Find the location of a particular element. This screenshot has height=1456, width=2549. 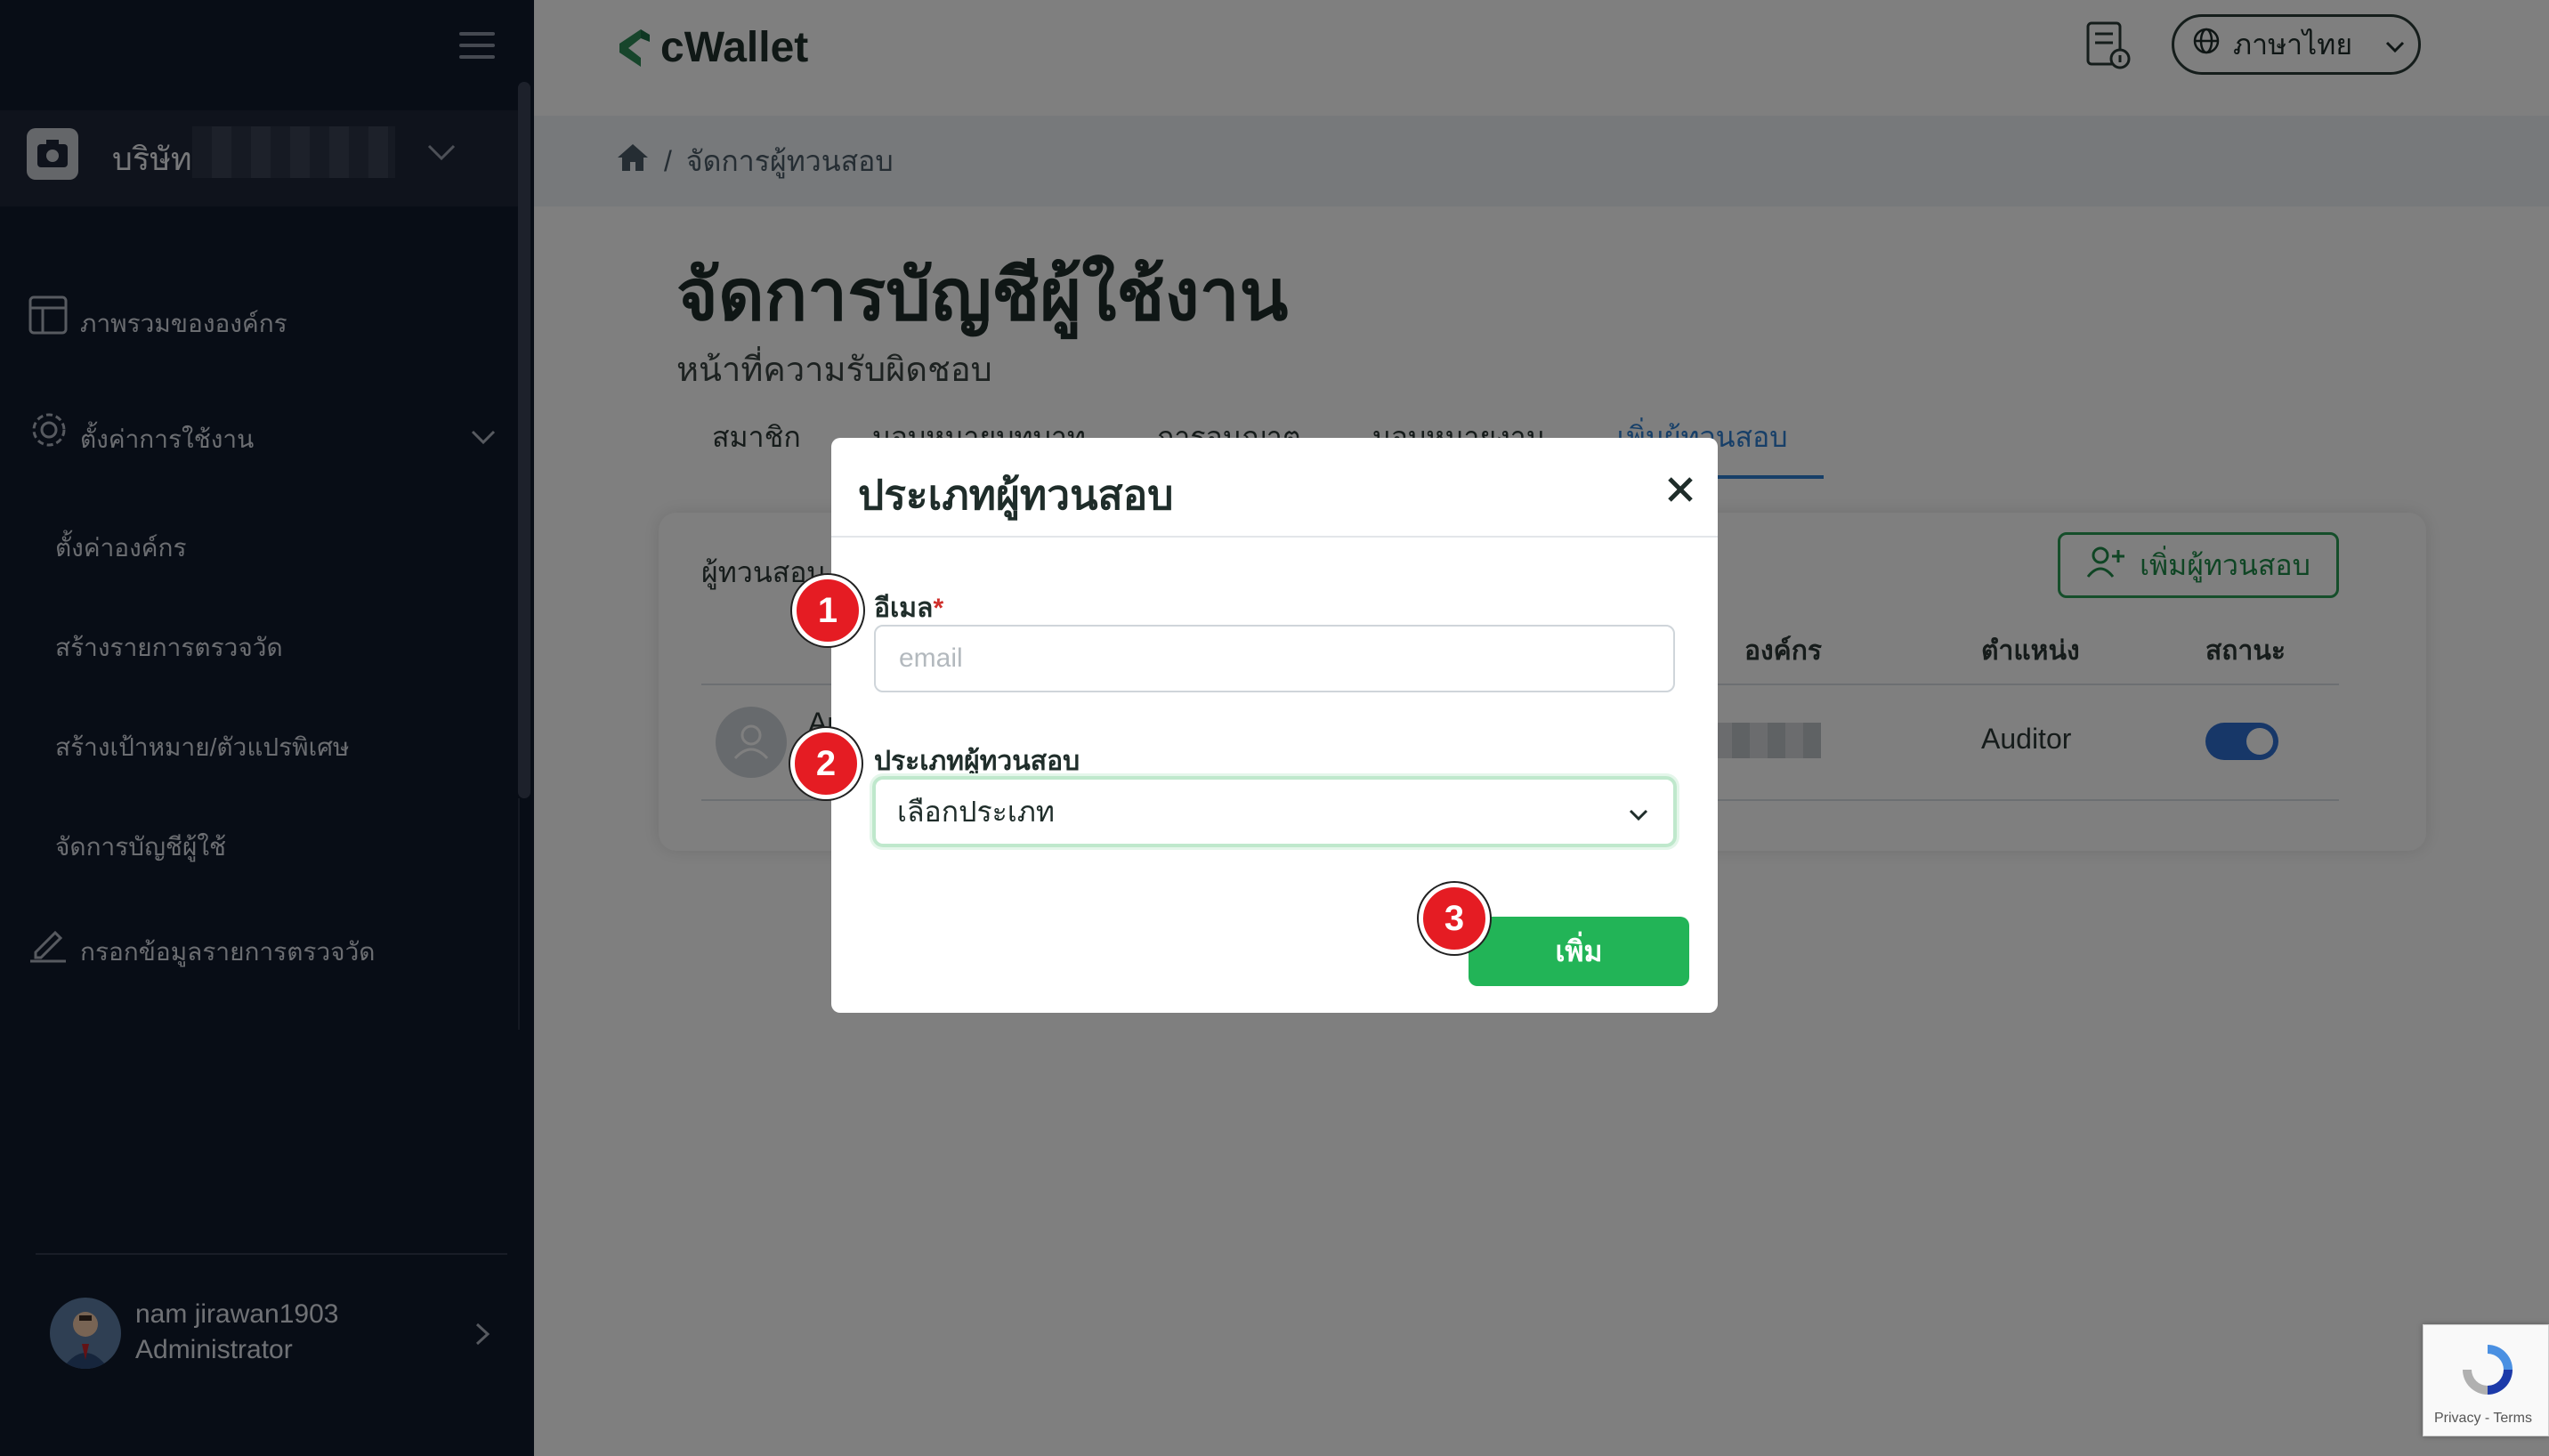

email-label: อีเมล* is located at coordinates (909, 608).